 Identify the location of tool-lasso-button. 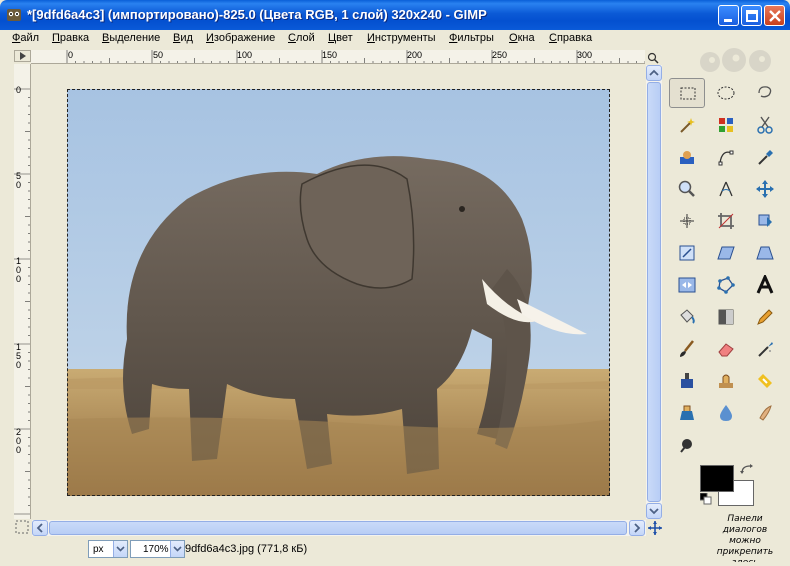
(765, 93).